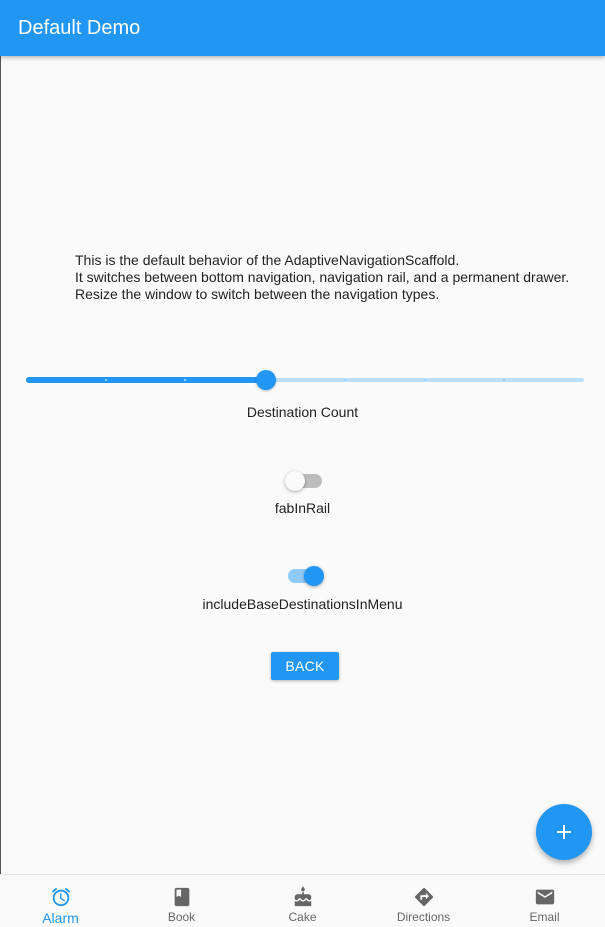 Image resolution: width=605 pixels, height=927 pixels. What do you see at coordinates (302, 28) in the screenshot?
I see `app-bar: Default Demo` at bounding box center [302, 28].